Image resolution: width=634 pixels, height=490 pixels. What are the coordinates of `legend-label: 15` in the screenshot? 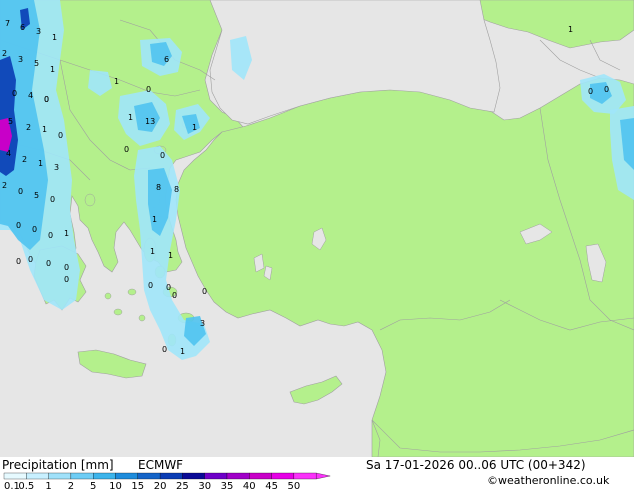 It's located at (137, 485).